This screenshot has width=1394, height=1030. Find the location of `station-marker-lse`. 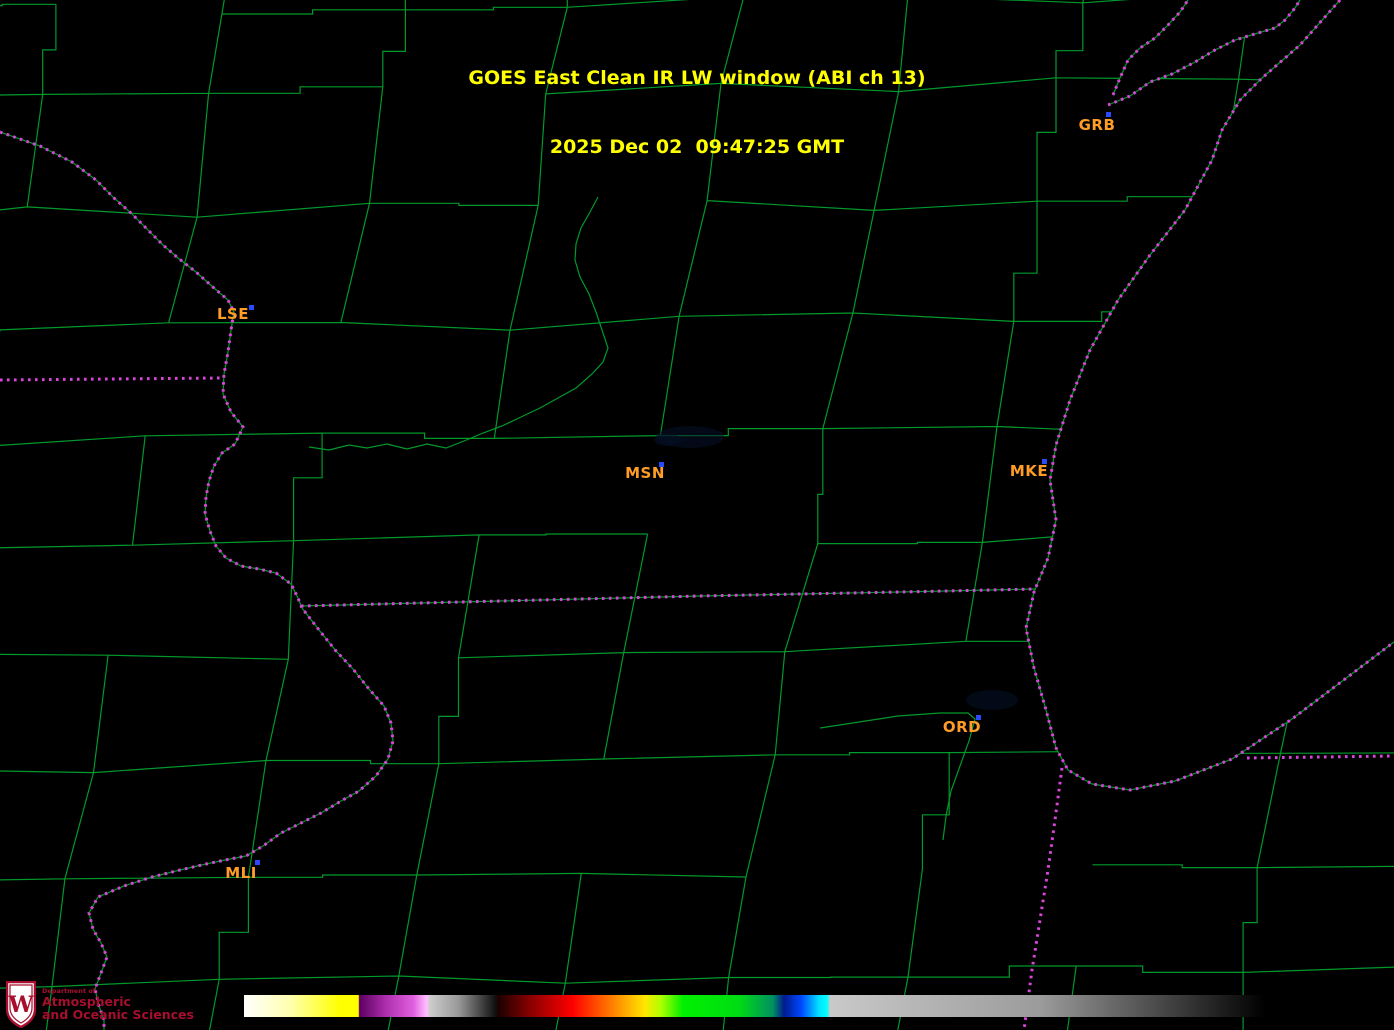

station-marker-lse is located at coordinates (251, 307).